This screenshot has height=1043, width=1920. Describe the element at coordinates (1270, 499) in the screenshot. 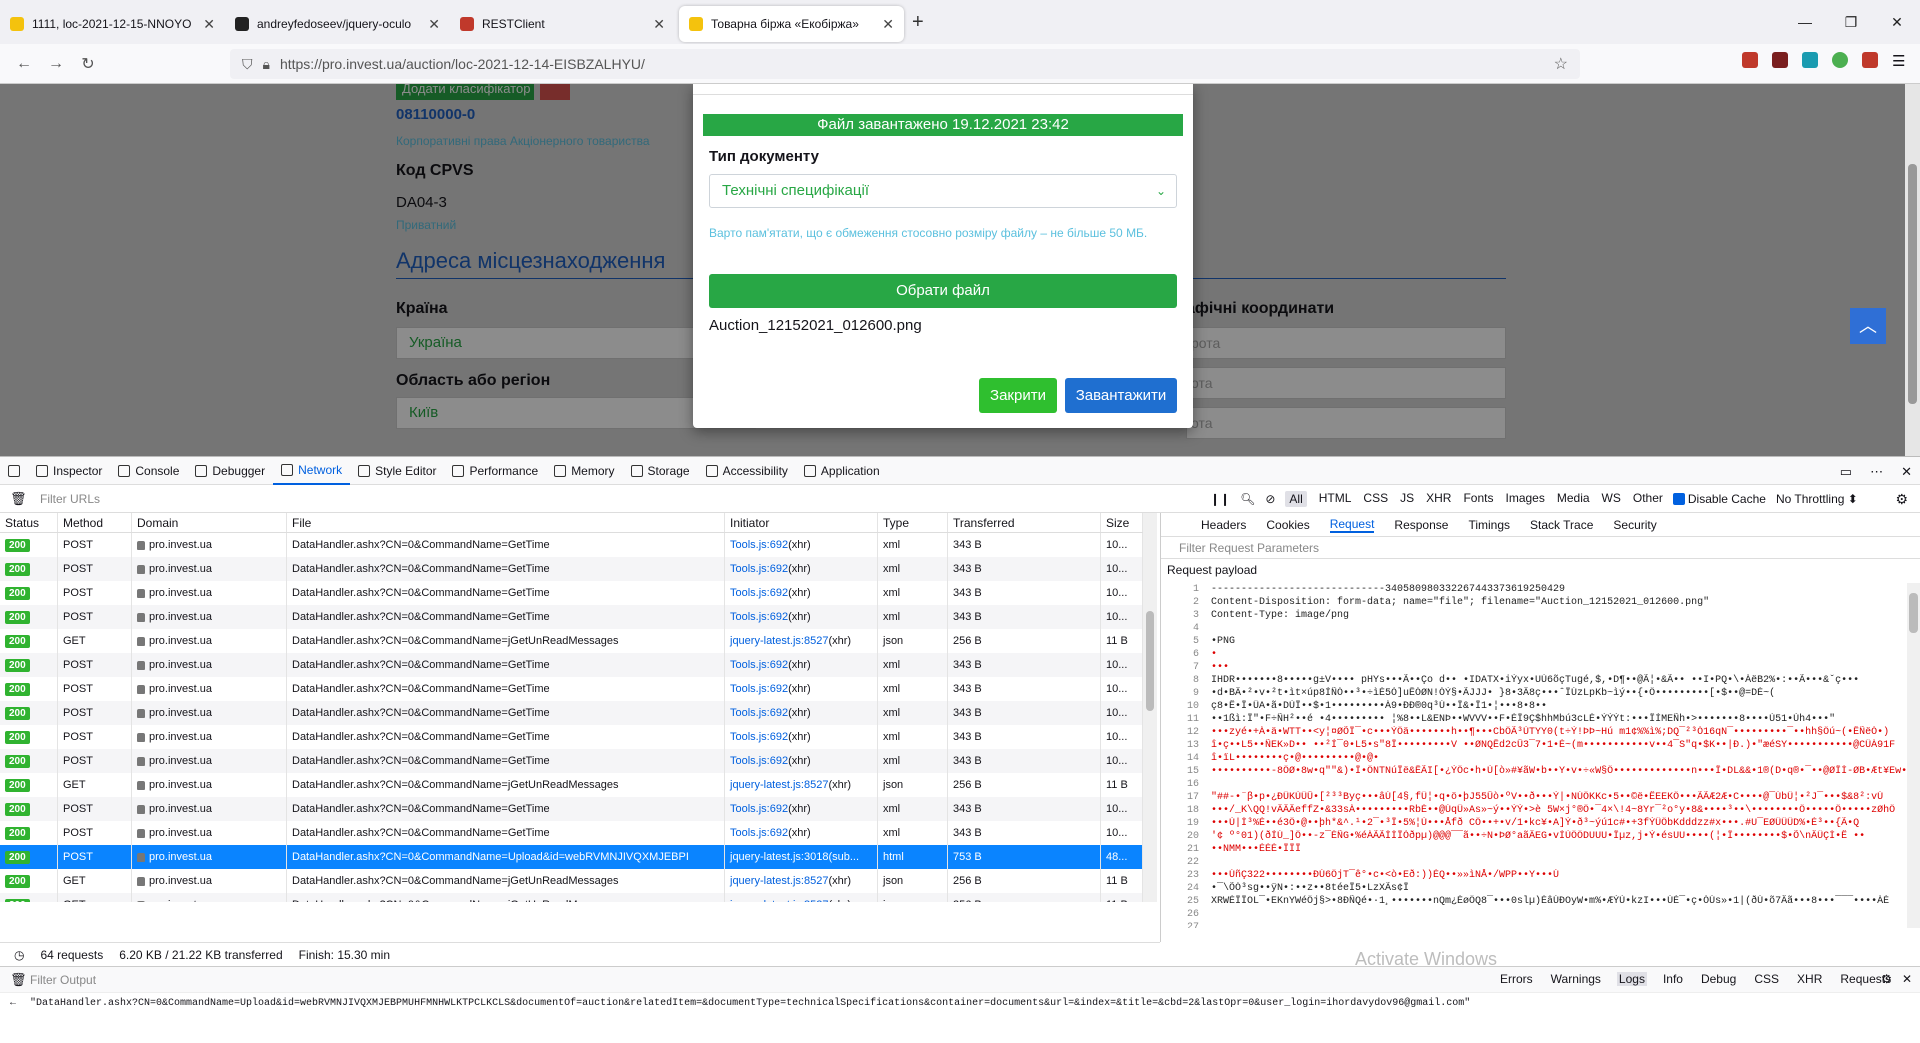

I see `block-icon: ⊘` at that location.